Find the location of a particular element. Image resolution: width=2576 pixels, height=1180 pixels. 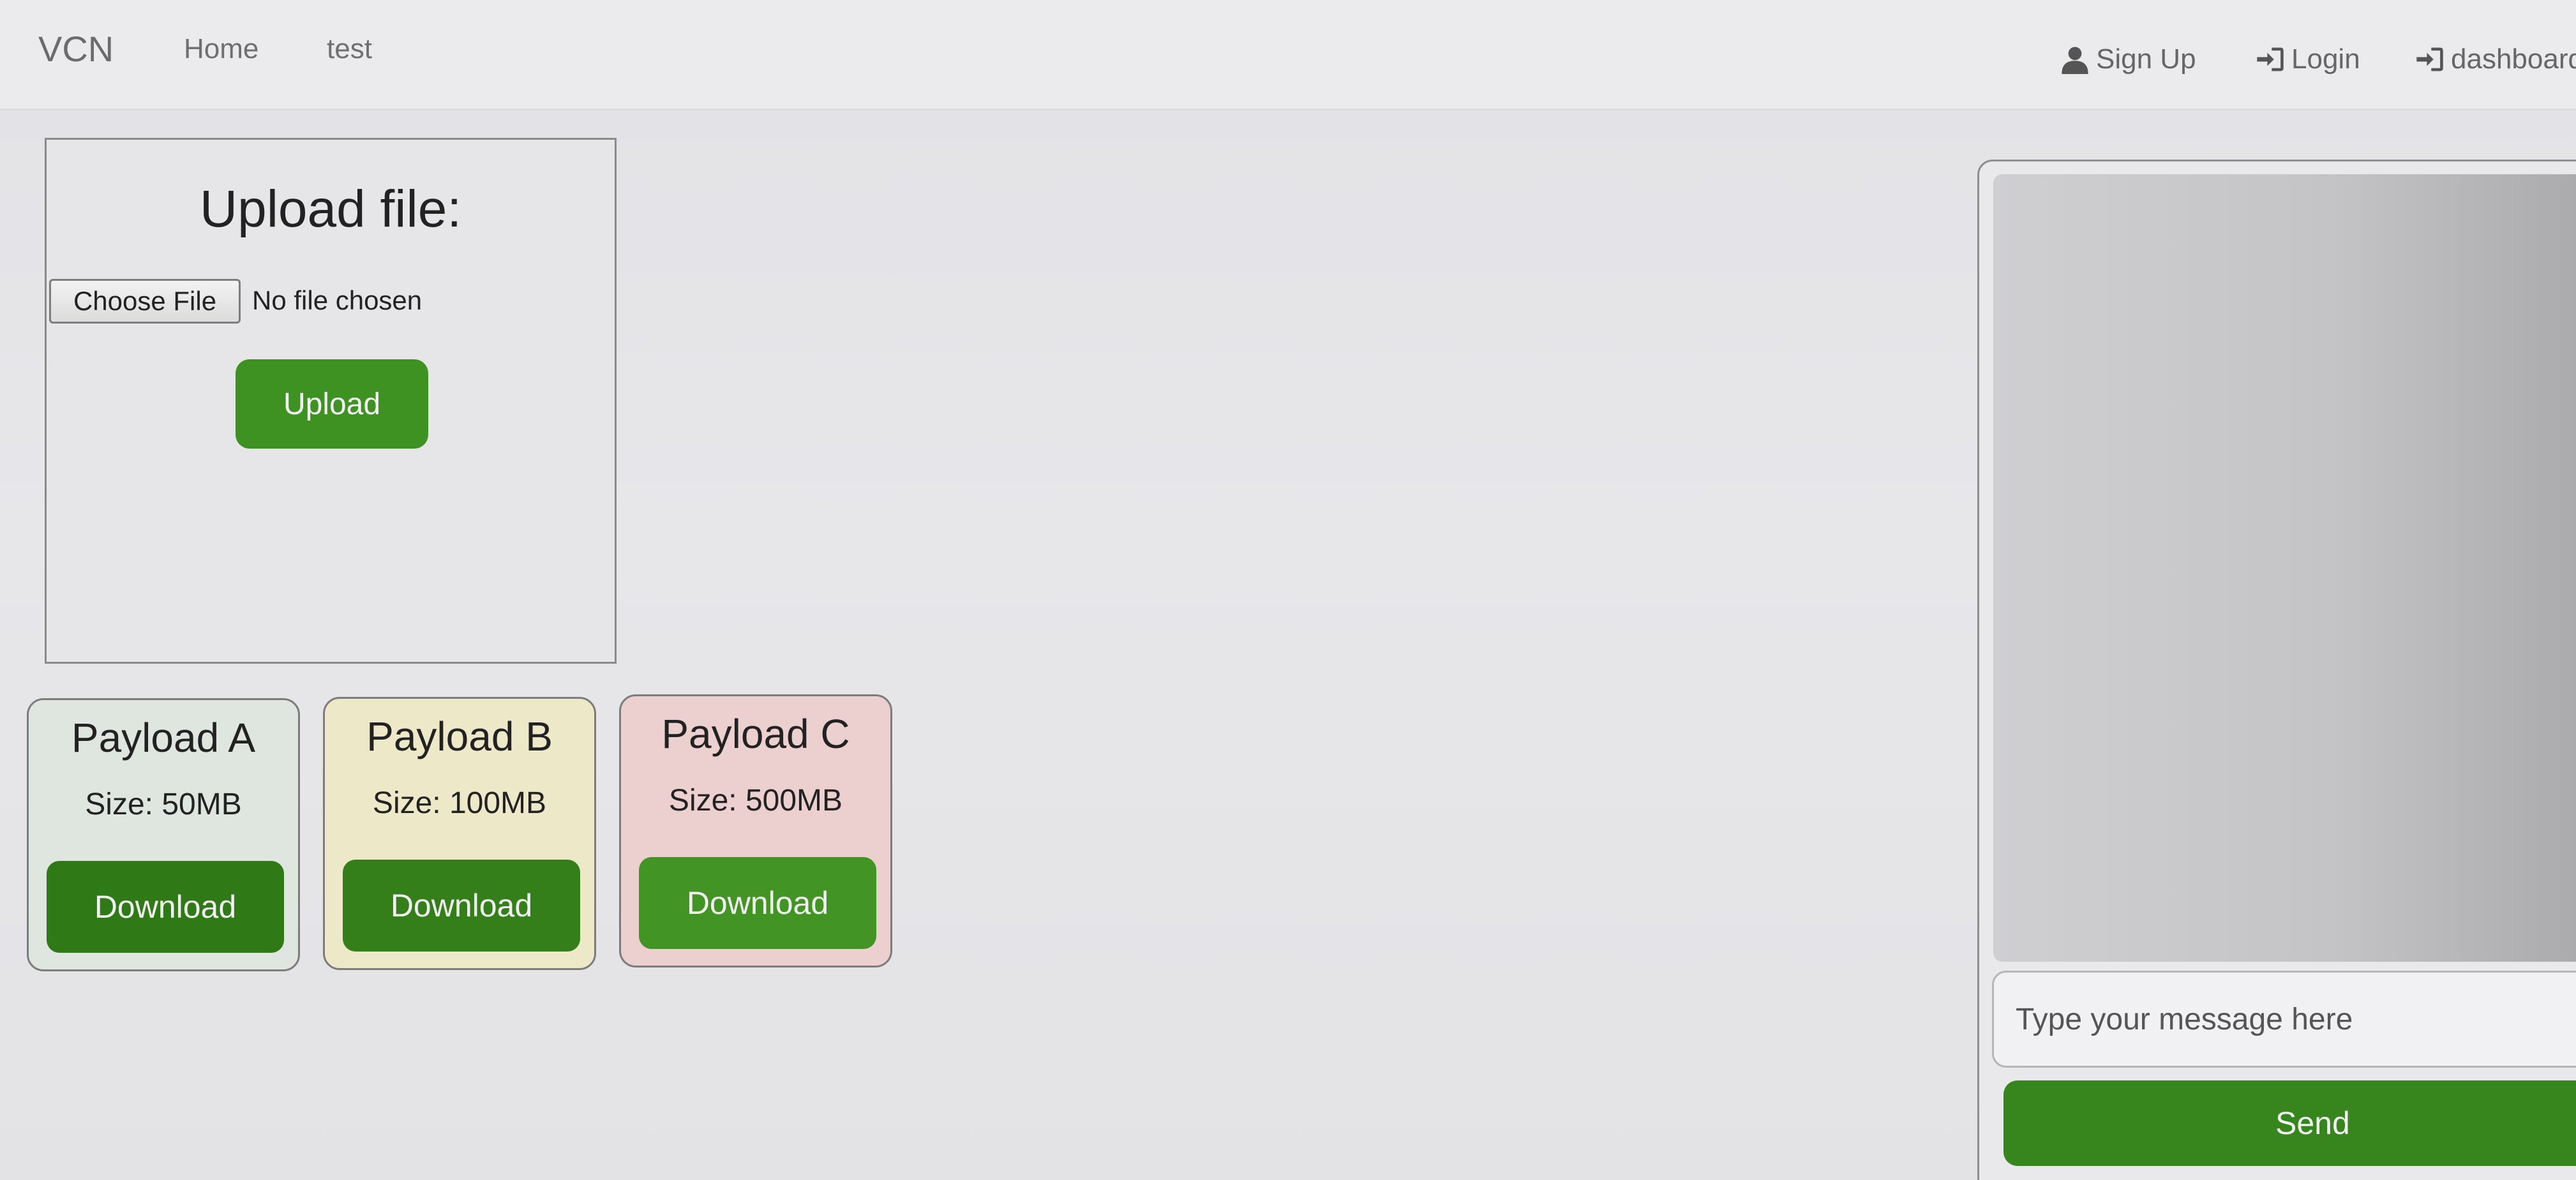

payload-card-b: Payload B Size: 100MB Download is located at coordinates (459, 833).